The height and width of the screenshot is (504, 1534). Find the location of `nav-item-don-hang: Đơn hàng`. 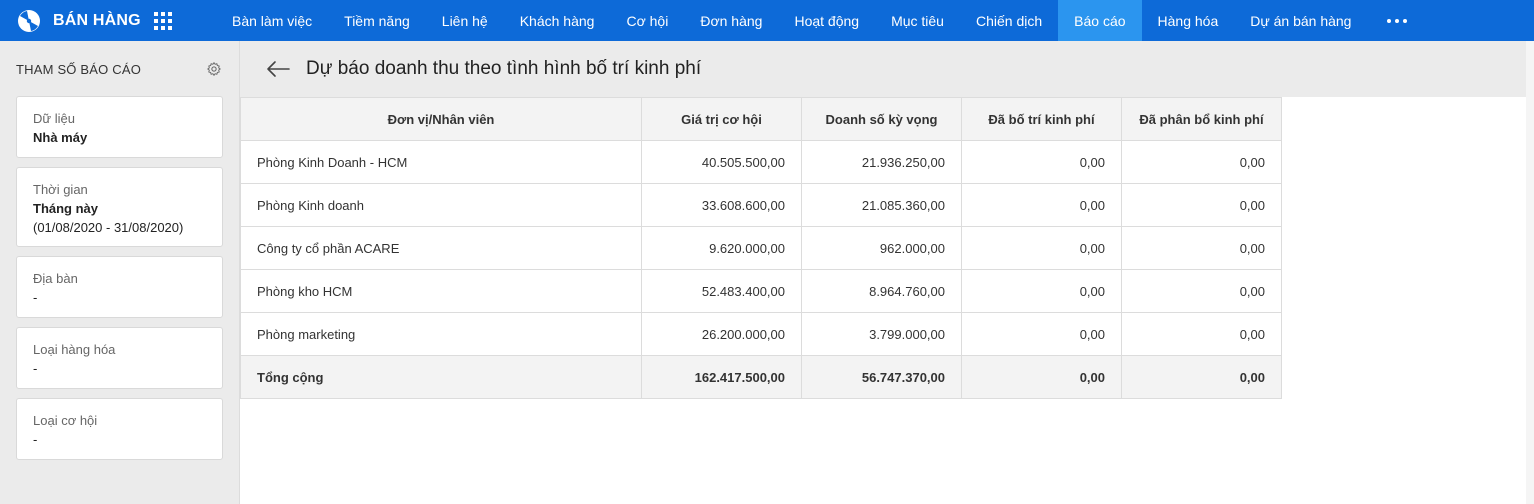

nav-item-don-hang: Đơn hàng is located at coordinates (731, 20).